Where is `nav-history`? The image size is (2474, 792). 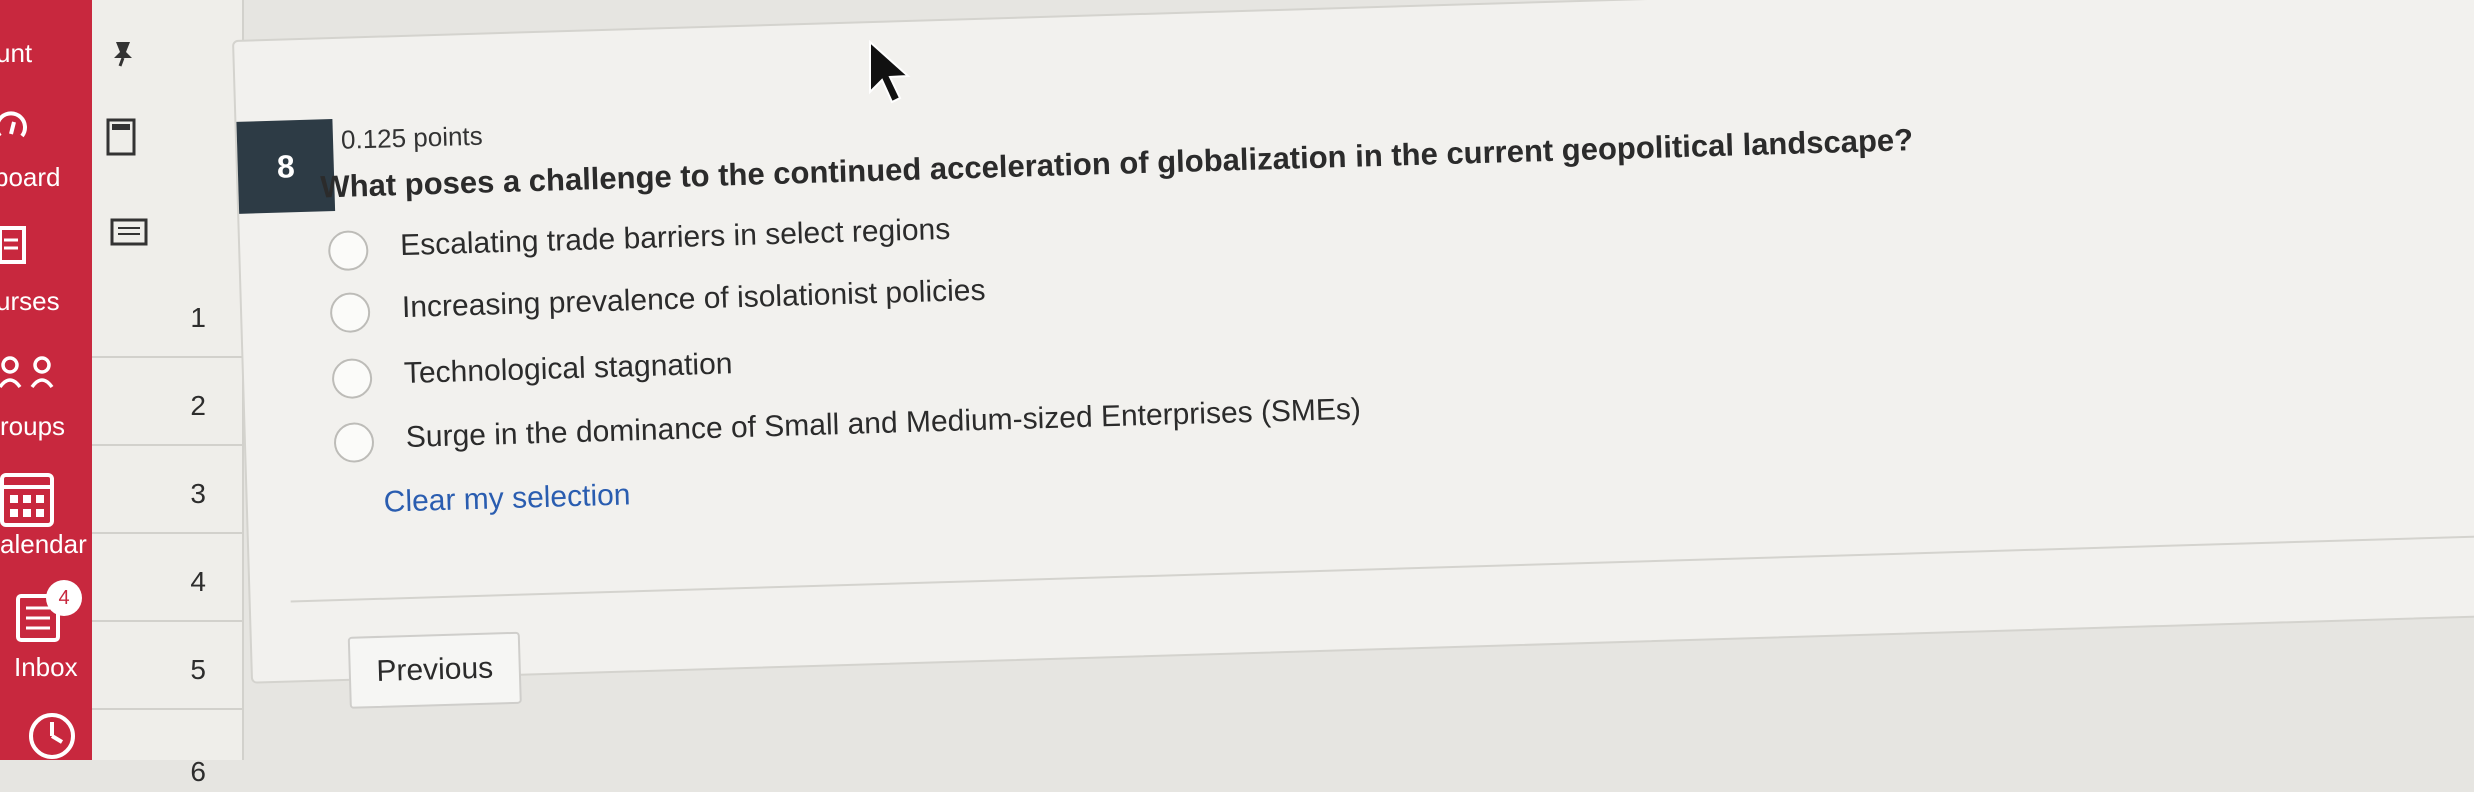 nav-history is located at coordinates (46, 730).